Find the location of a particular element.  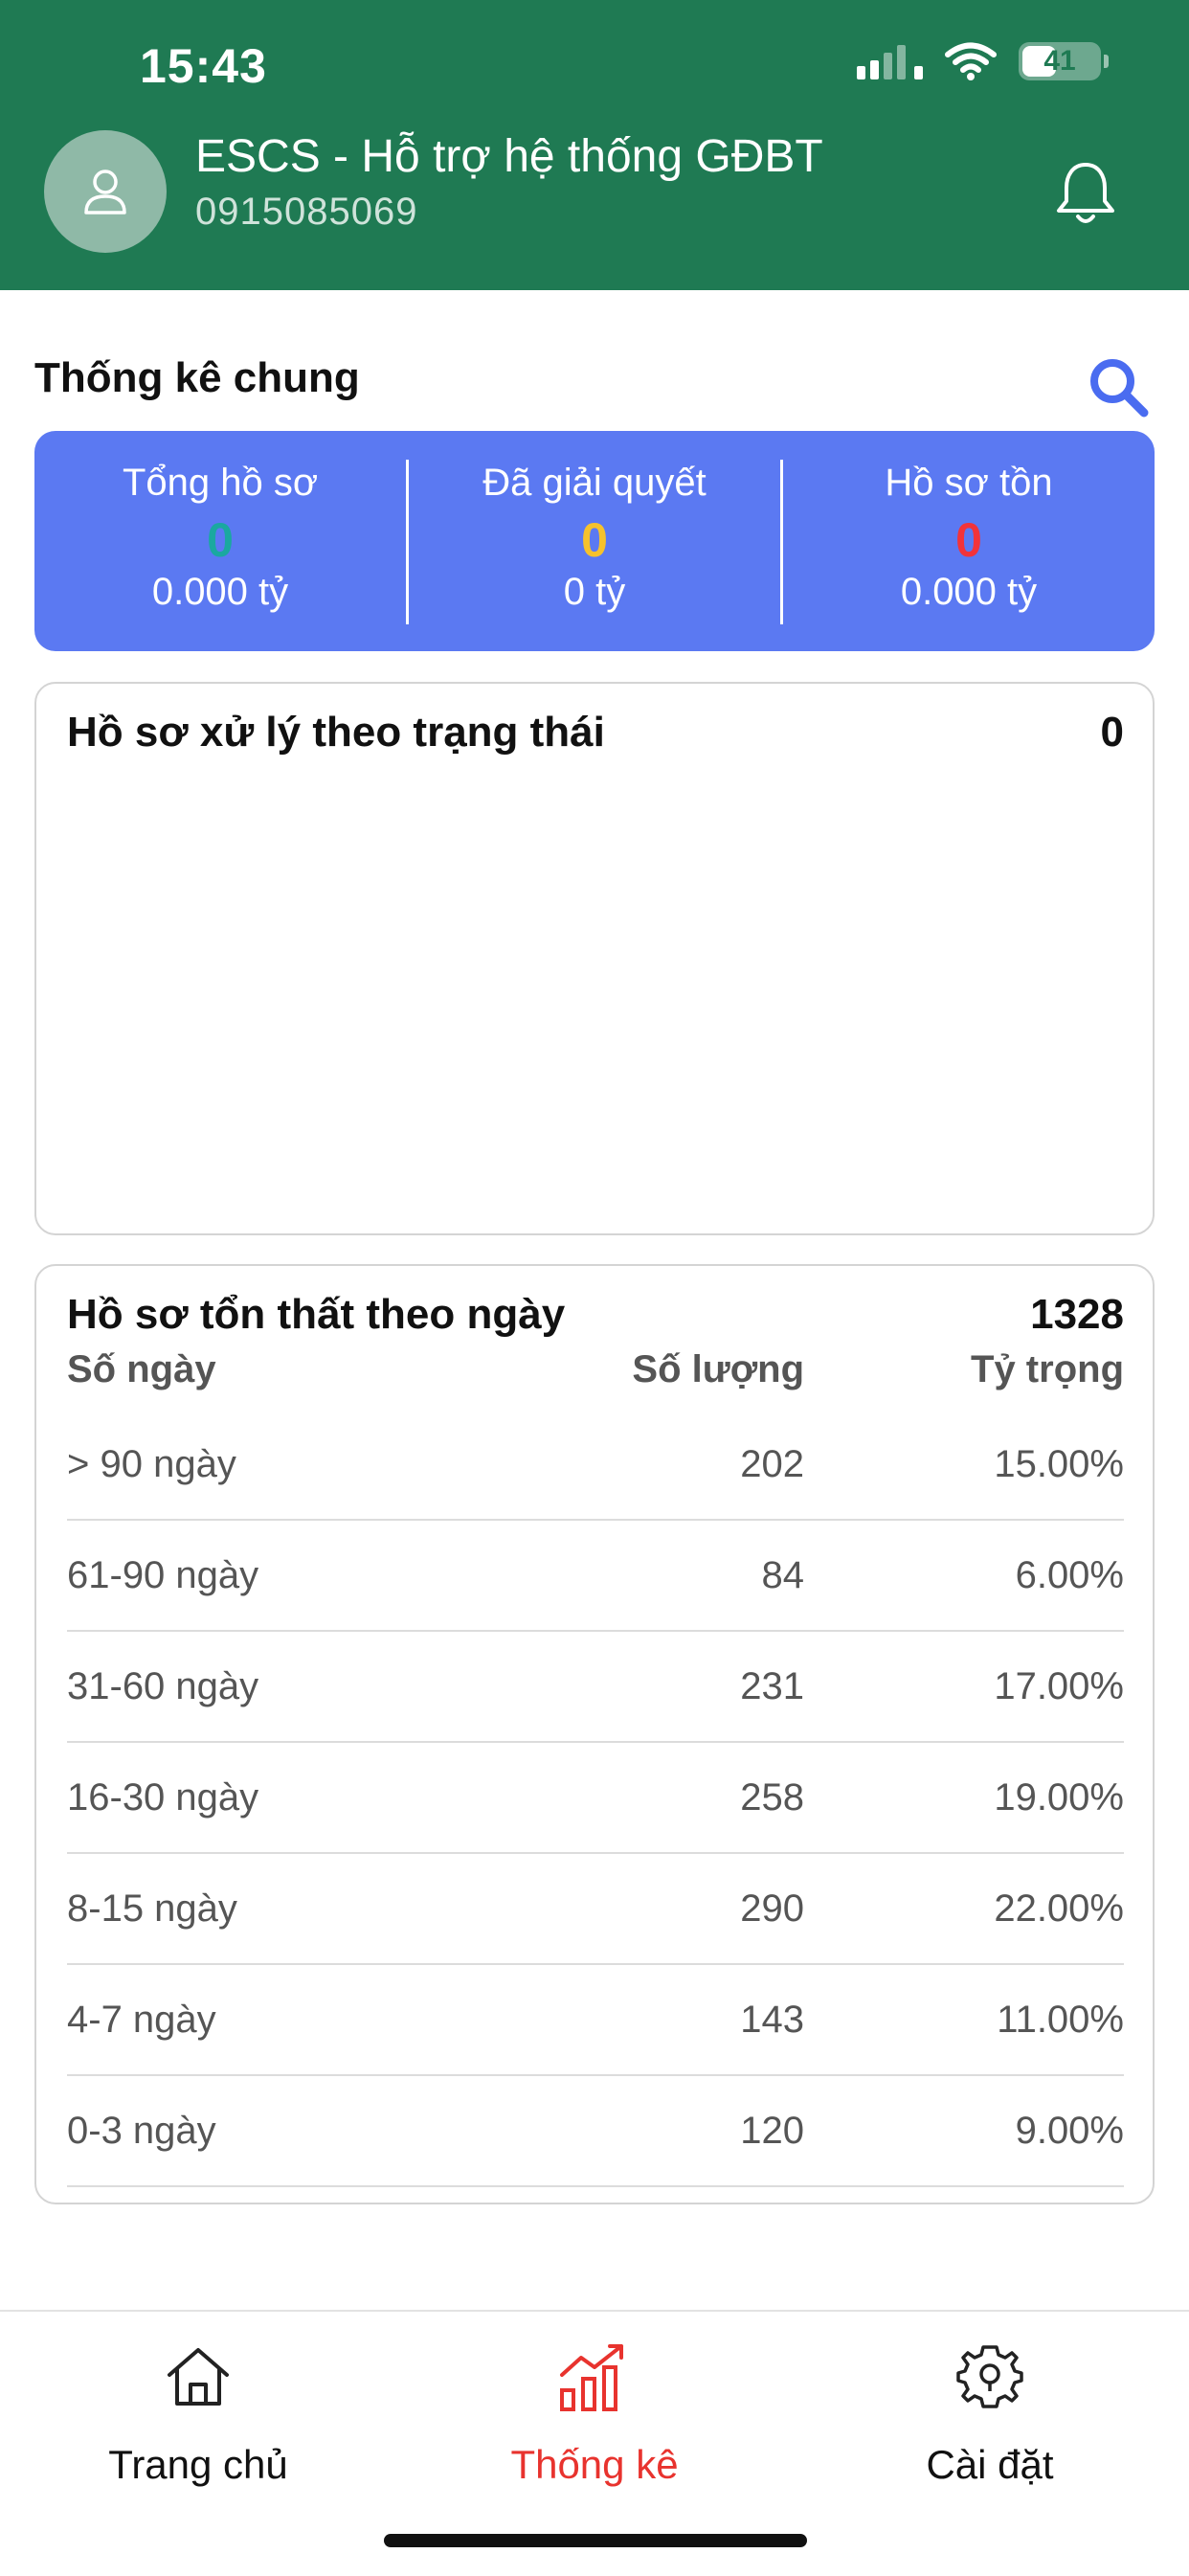

summary-label: Đã giải quyết is located at coordinates (594, 483).